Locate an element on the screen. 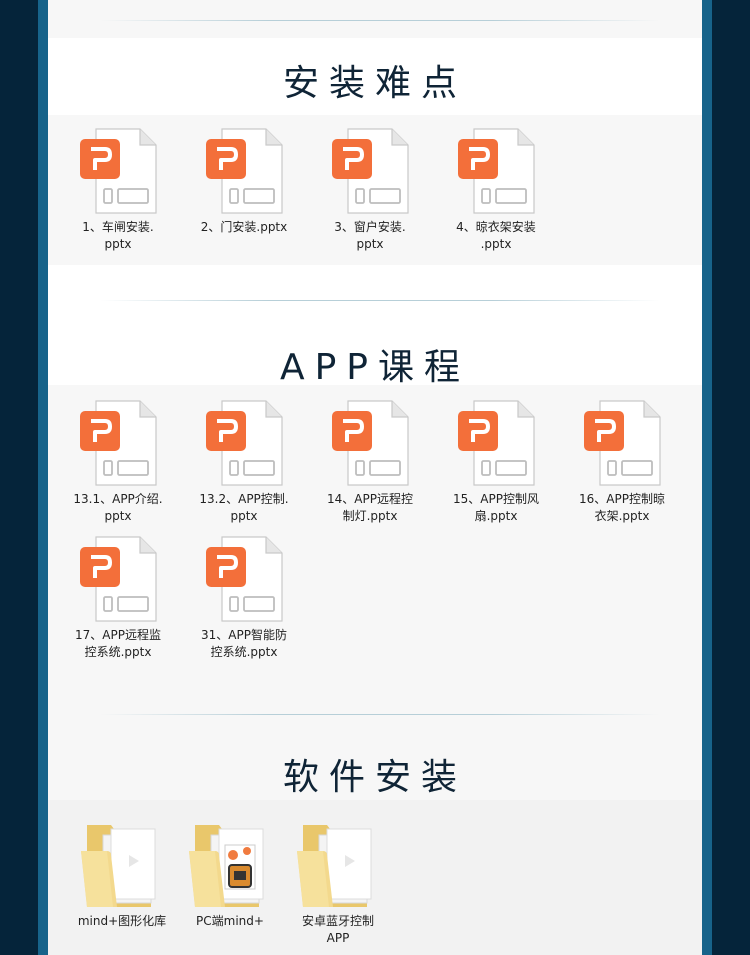 This screenshot has width=750, height=955. file-name: 13.2、APP控制. pptx is located at coordinates (244, 507).